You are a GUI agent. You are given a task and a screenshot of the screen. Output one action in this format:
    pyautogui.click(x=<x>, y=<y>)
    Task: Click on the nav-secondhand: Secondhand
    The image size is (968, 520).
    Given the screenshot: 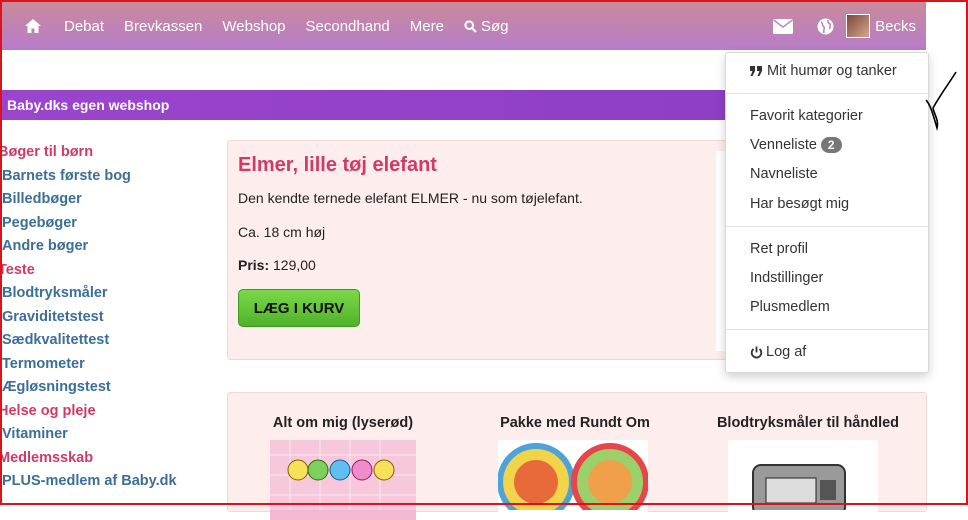 What is the action you would take?
    pyautogui.click(x=348, y=26)
    